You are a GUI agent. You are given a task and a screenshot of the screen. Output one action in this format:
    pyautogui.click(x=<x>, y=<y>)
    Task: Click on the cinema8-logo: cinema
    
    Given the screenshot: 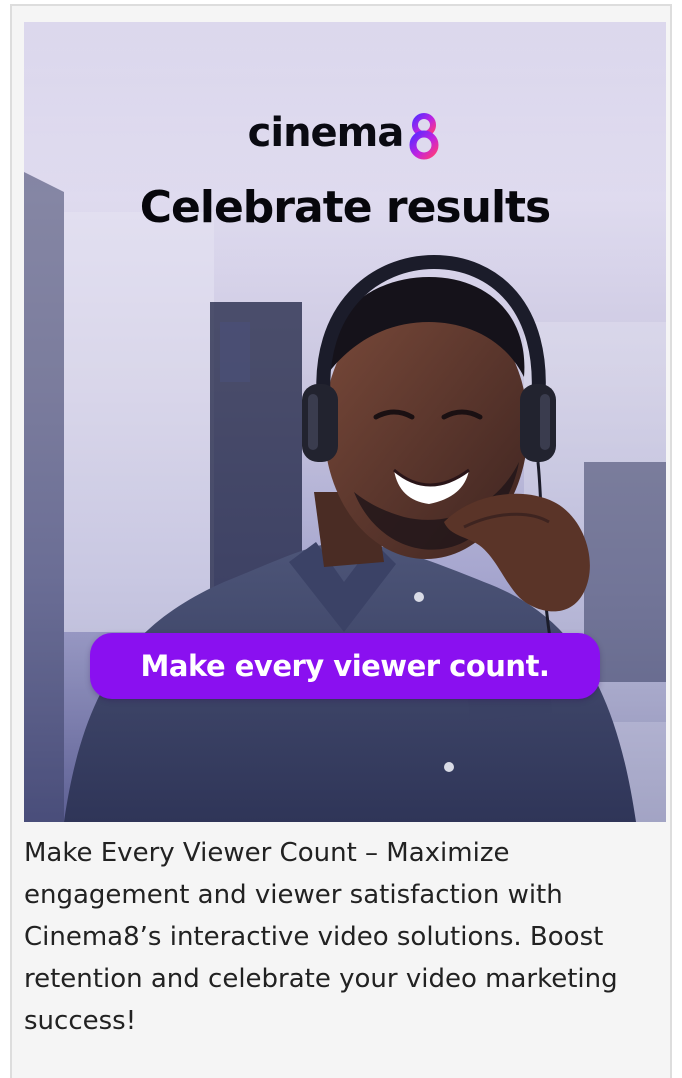 What is the action you would take?
    pyautogui.click(x=345, y=133)
    